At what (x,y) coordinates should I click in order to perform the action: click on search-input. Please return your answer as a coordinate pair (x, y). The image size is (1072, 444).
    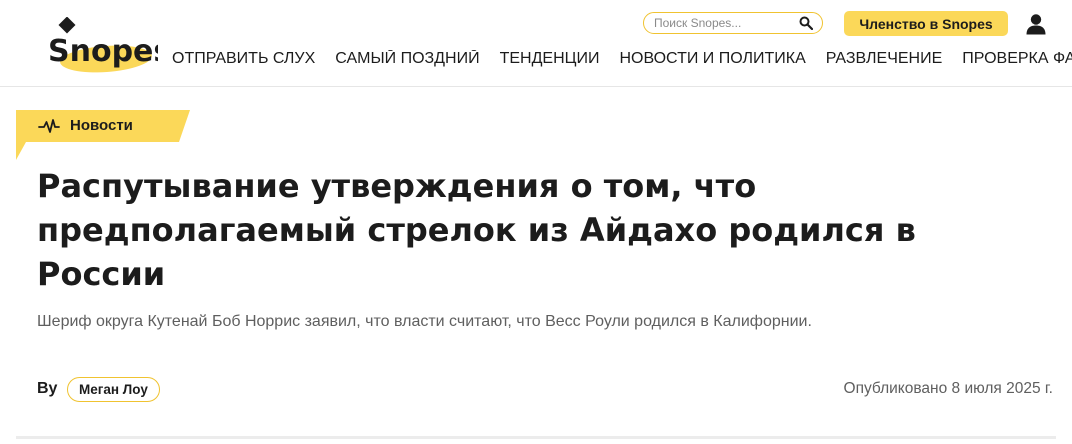
    Looking at the image, I should click on (724, 23).